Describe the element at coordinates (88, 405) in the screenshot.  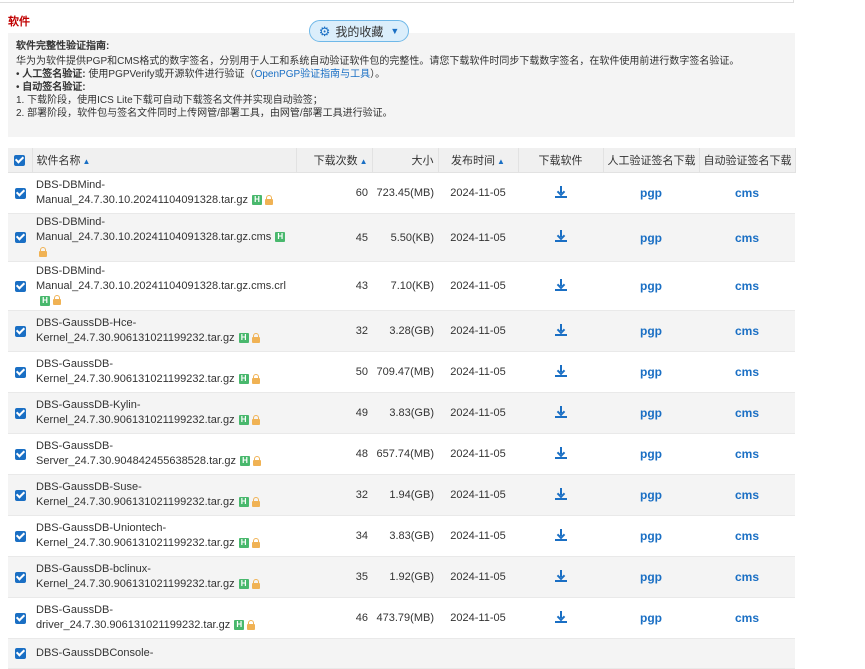
I see `file-name-line1: DBS-GaussDB-Kylin-` at that location.